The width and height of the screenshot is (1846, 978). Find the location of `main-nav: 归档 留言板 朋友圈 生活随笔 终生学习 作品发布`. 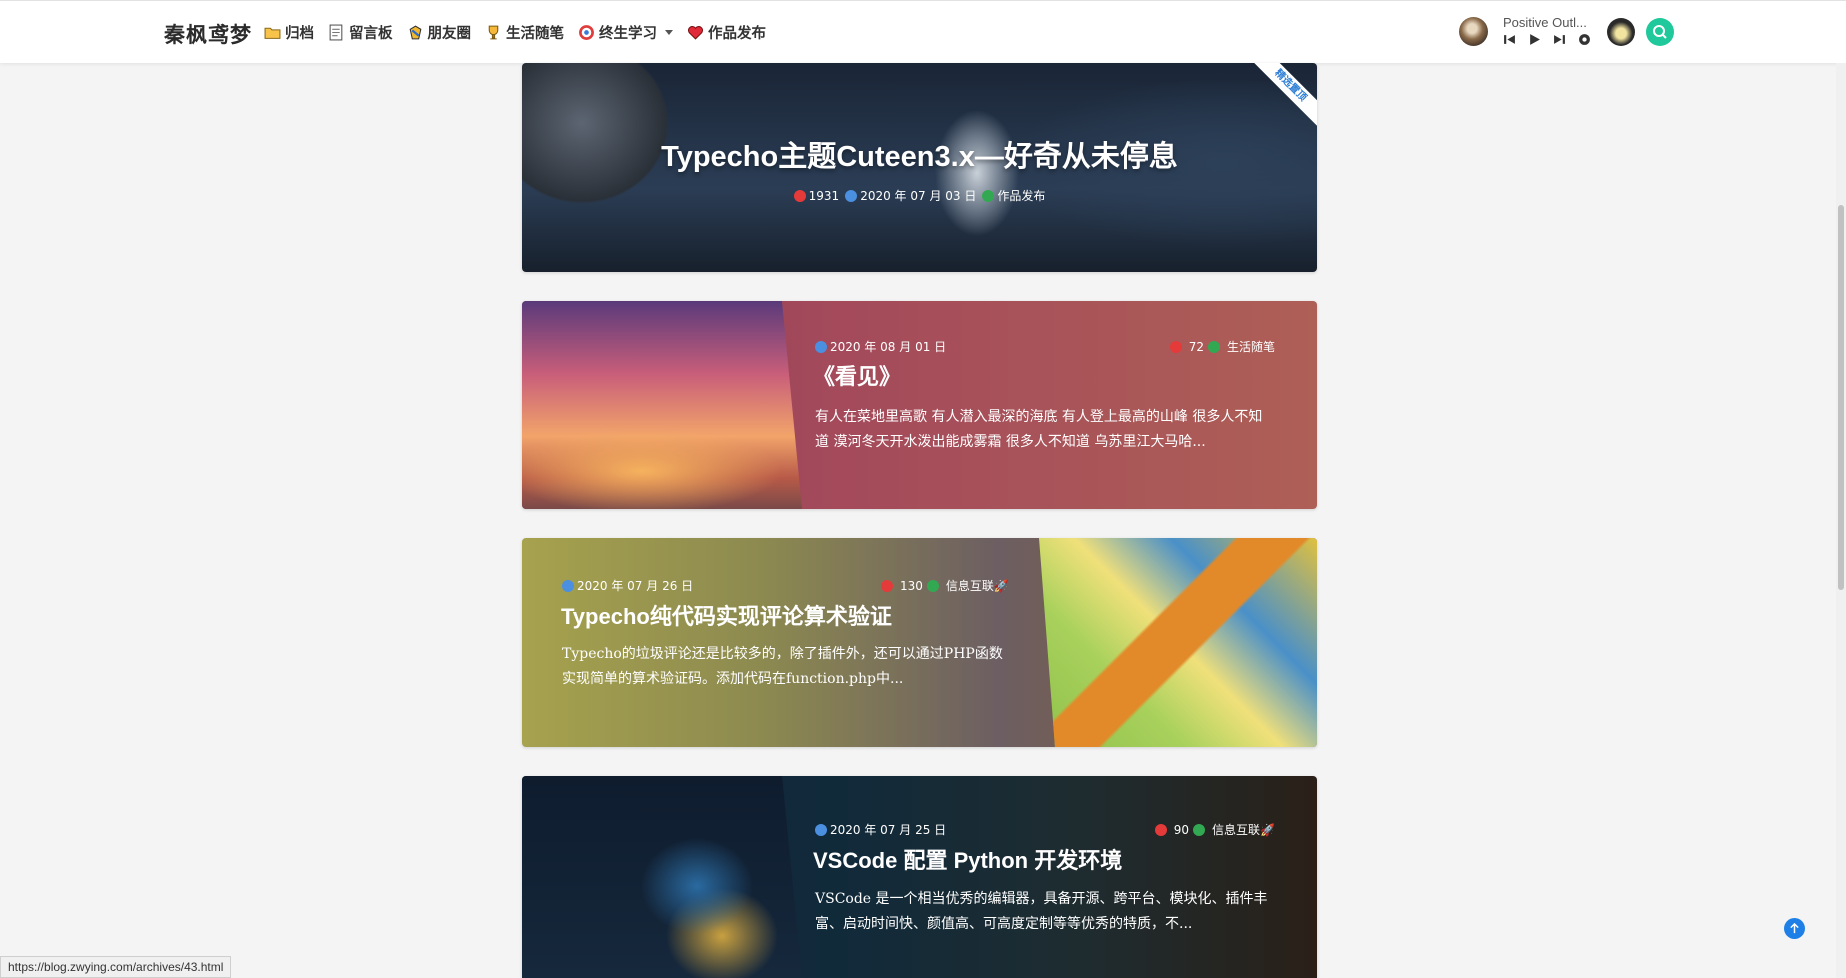

main-nav: 归档 留言板 朋友圈 生活随笔 终生学习 作品发布 is located at coordinates (515, 32).